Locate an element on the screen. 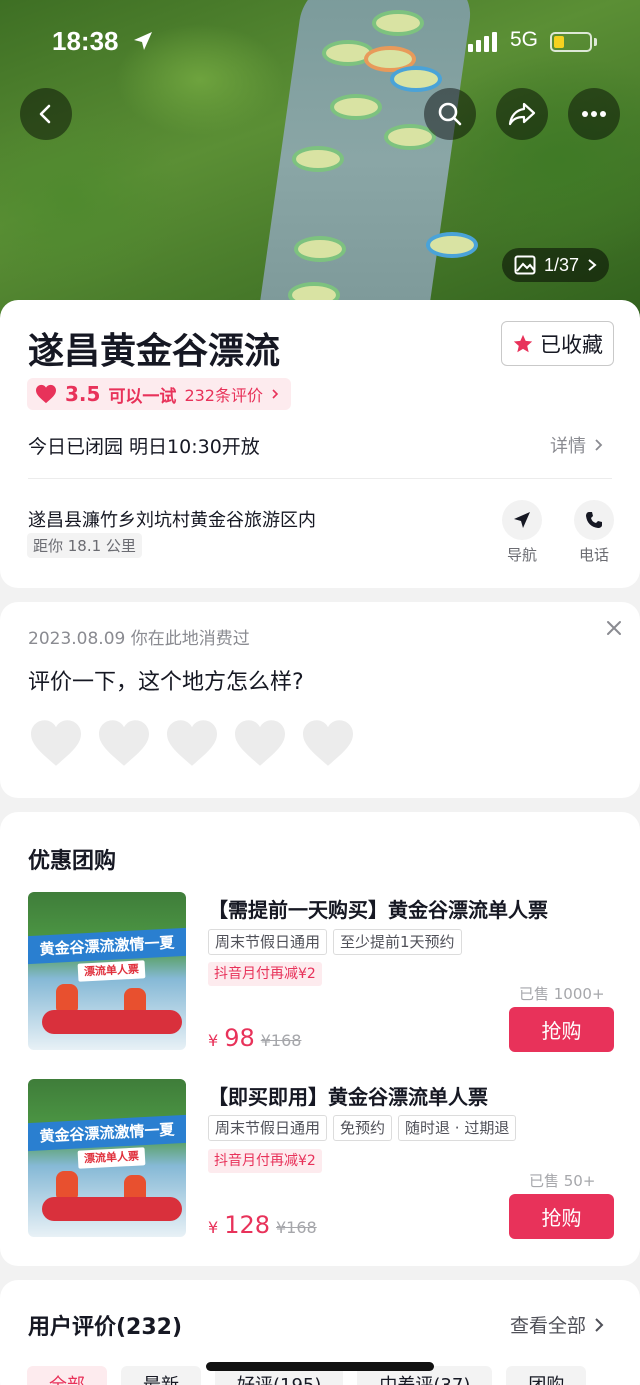 Image resolution: width=640 pixels, height=1385 pixels. deal-tags: 周末节假日通用 免预约 随时退 · 过期退 is located at coordinates (362, 1128).